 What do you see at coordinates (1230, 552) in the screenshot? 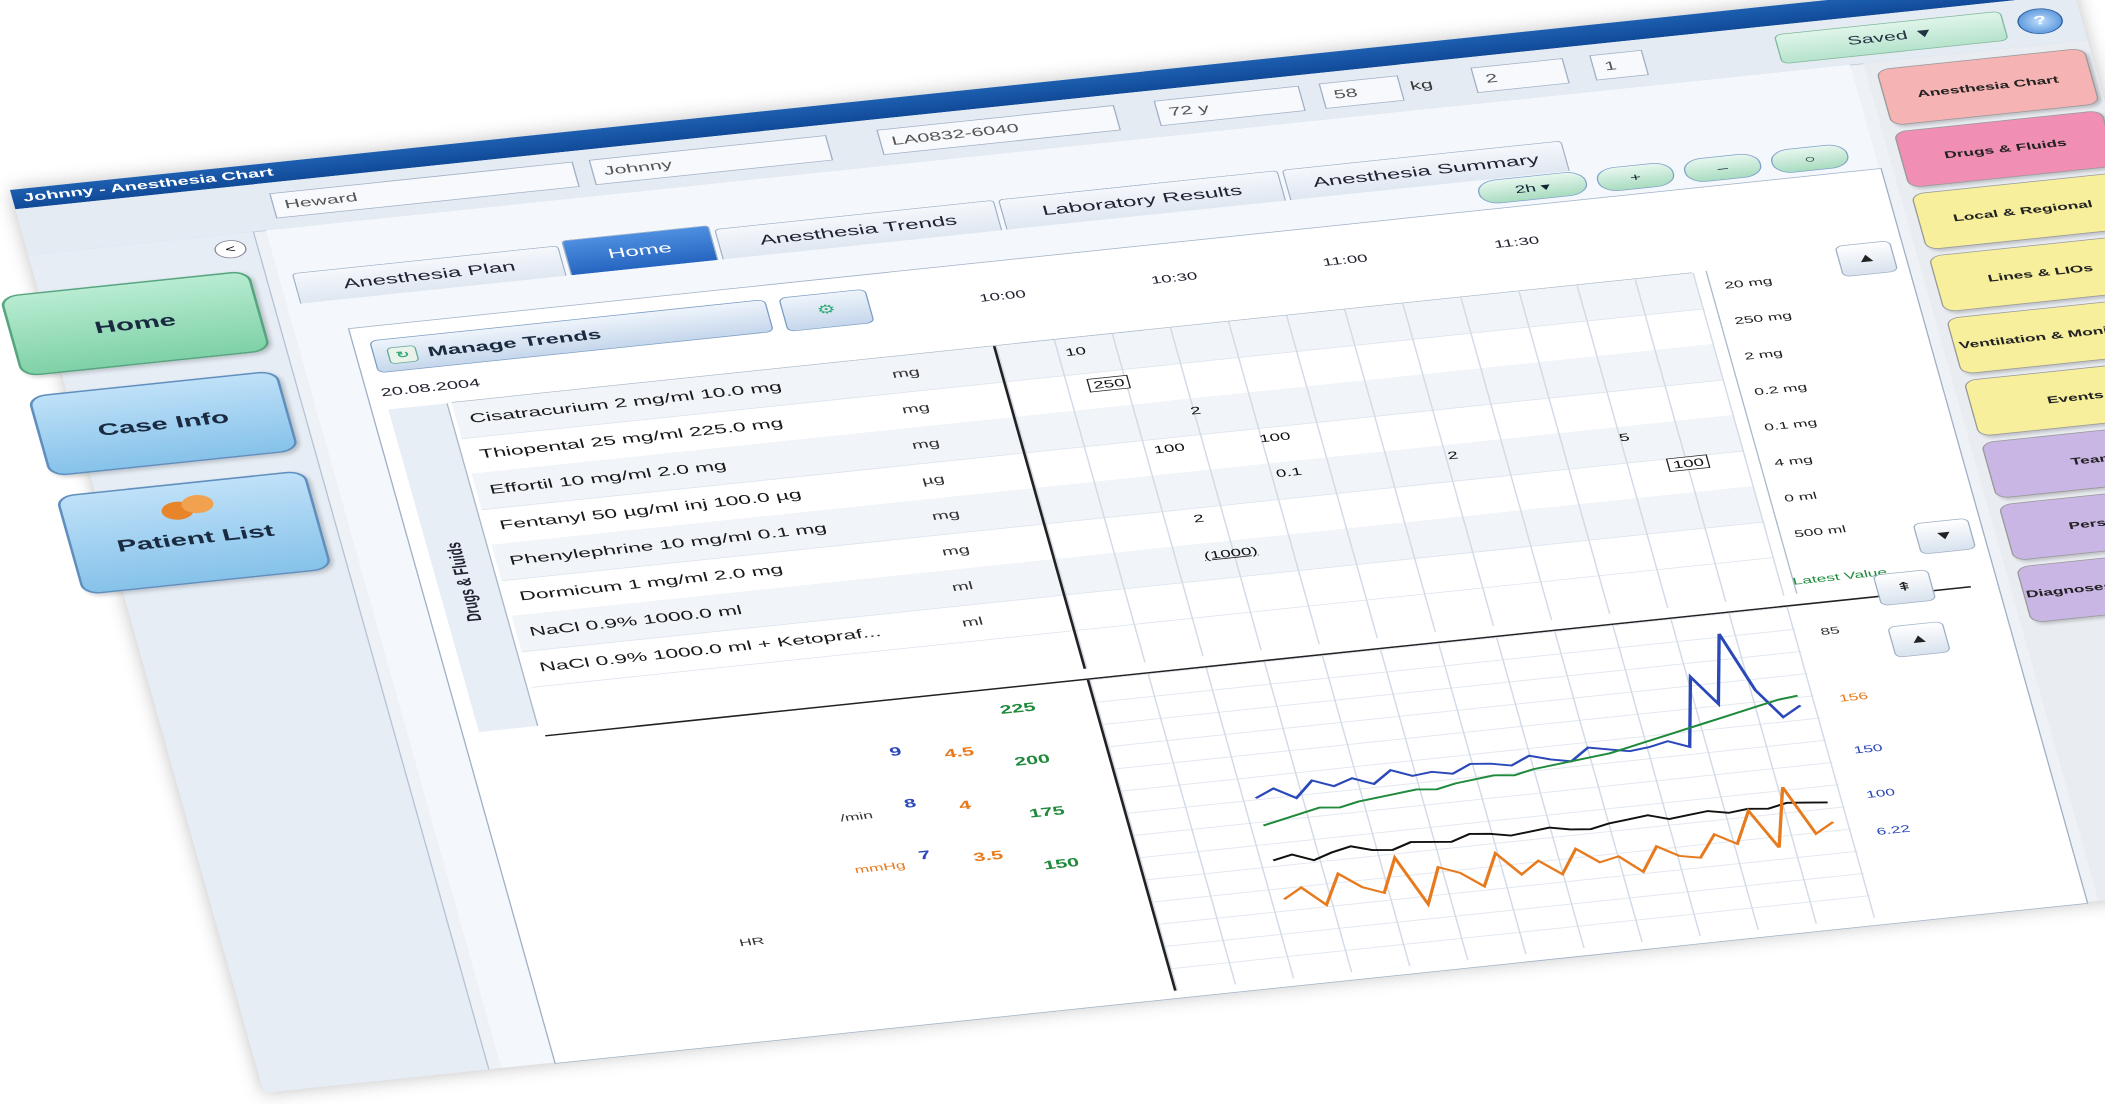
I see `dose-mark: (1000)` at bounding box center [1230, 552].